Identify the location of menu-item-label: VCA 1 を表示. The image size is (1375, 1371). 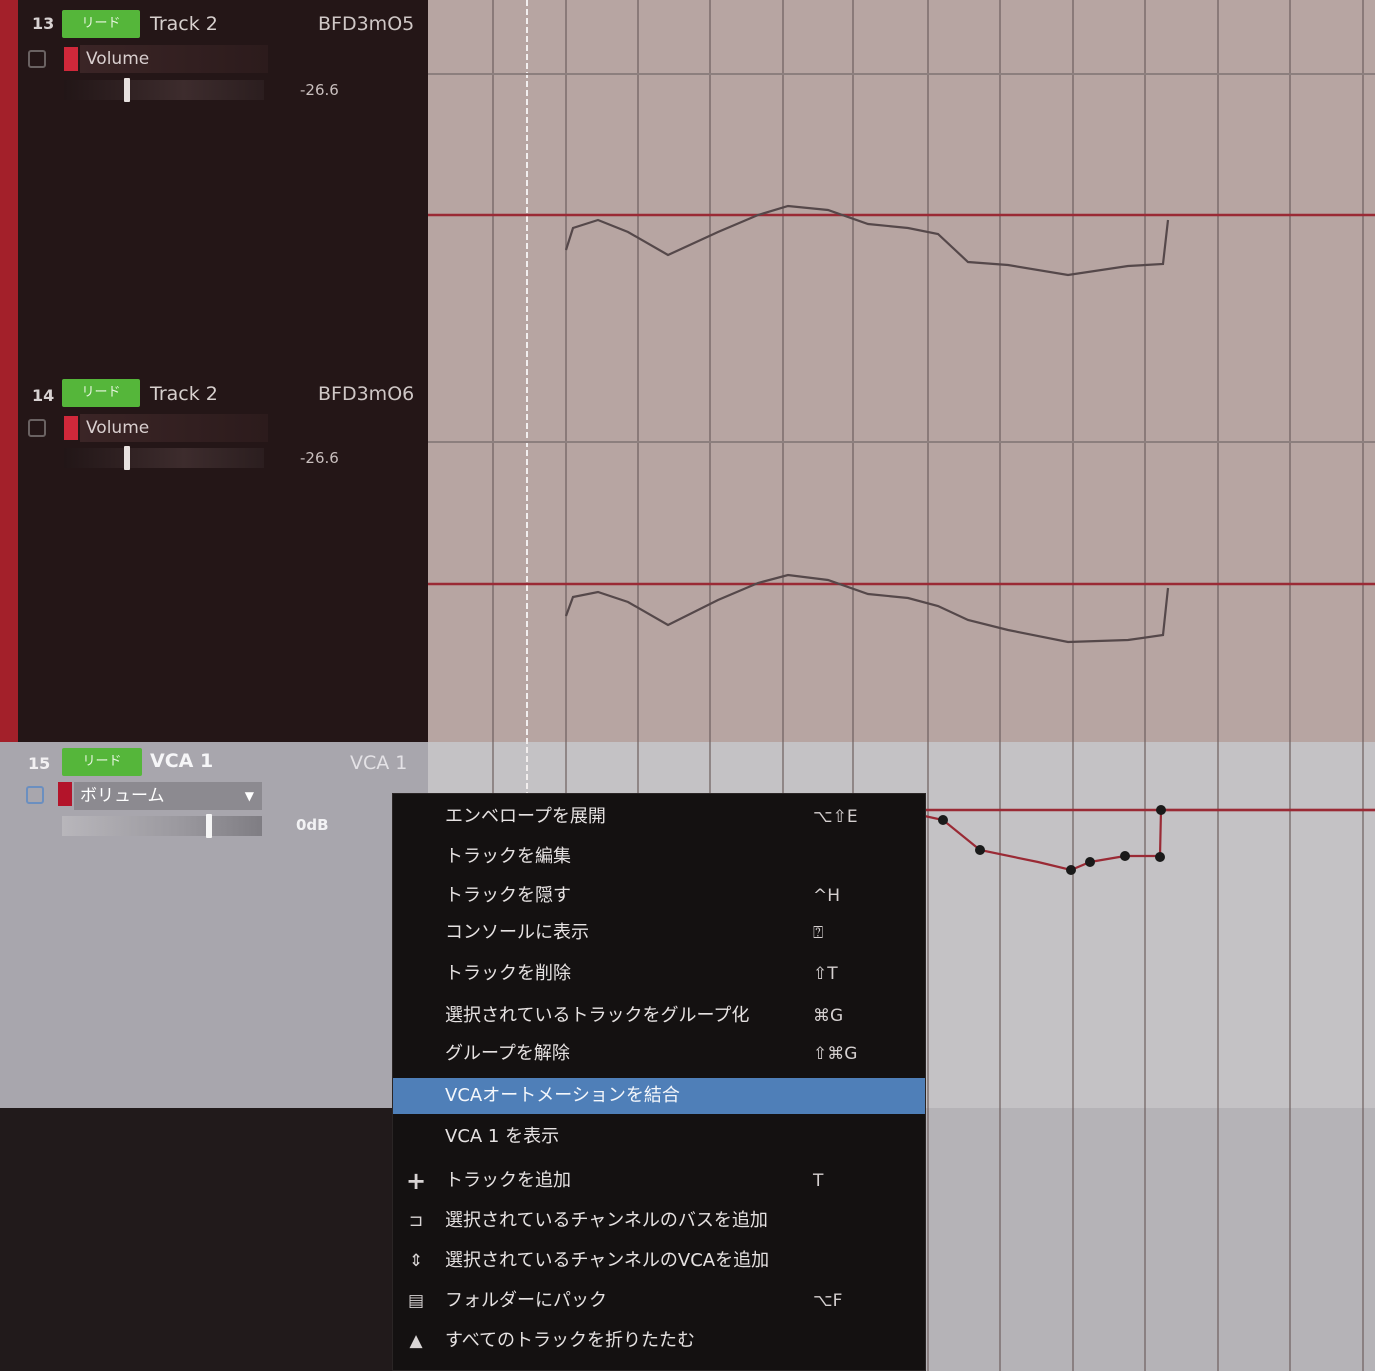
(502, 1136).